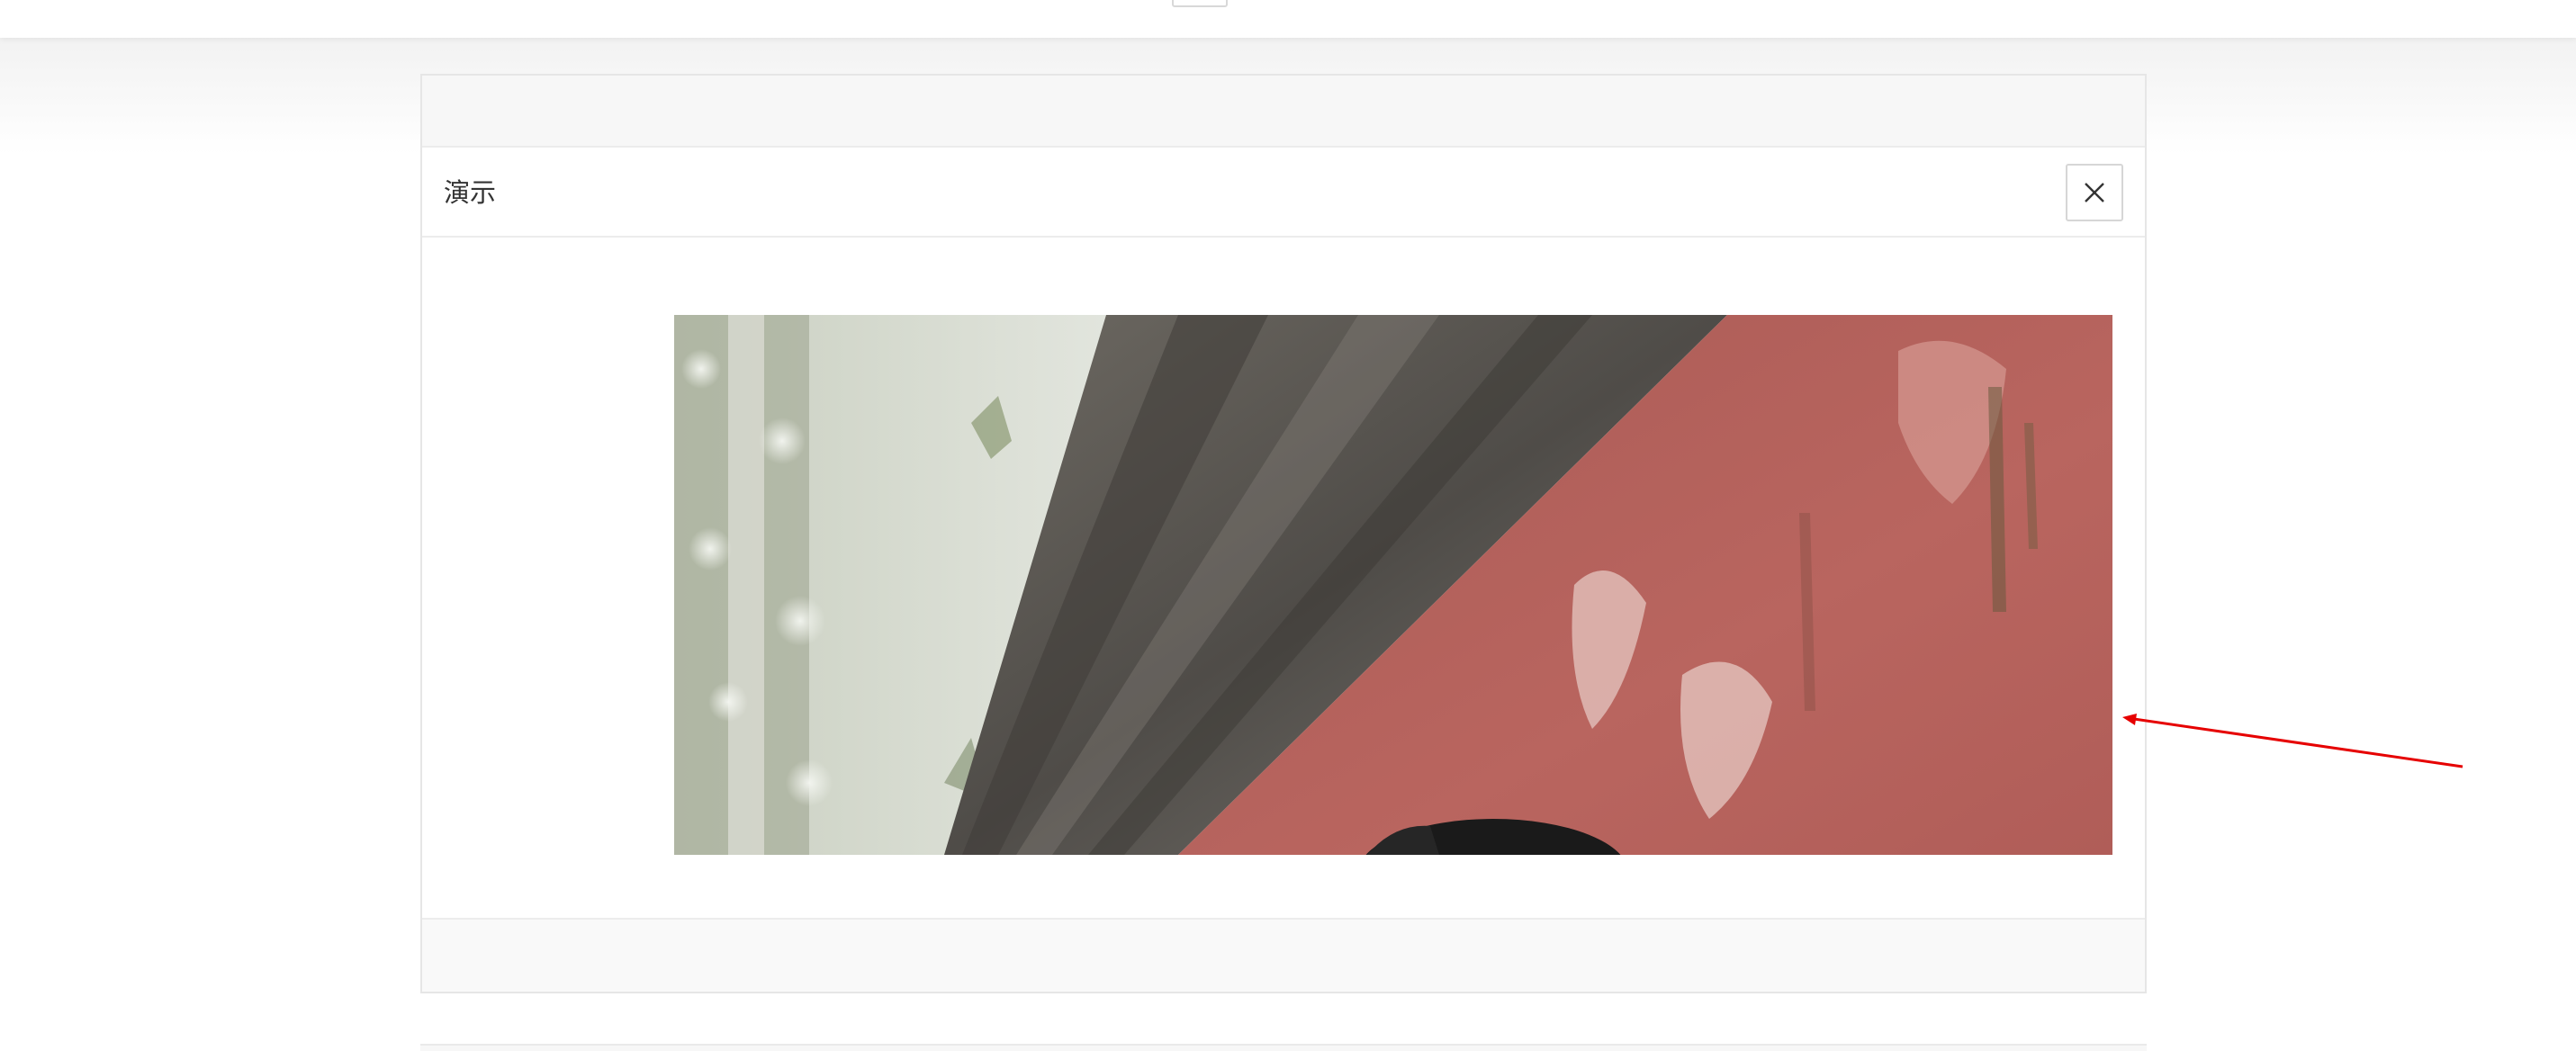 The height and width of the screenshot is (1051, 2576). I want to click on top-bar, so click(1288, 19).